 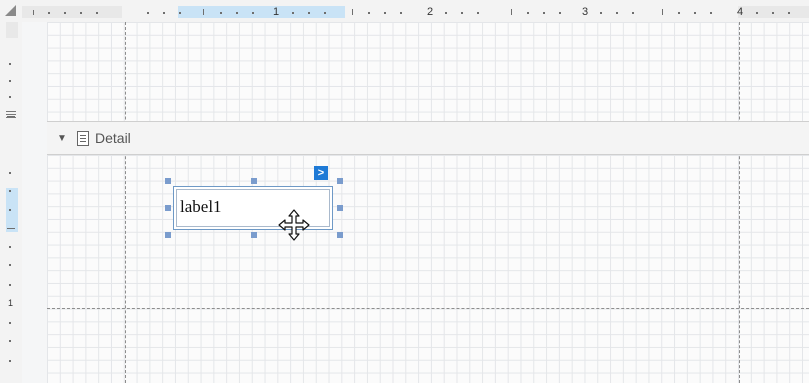 I want to click on right-margin-guide, so click(x=739, y=202).